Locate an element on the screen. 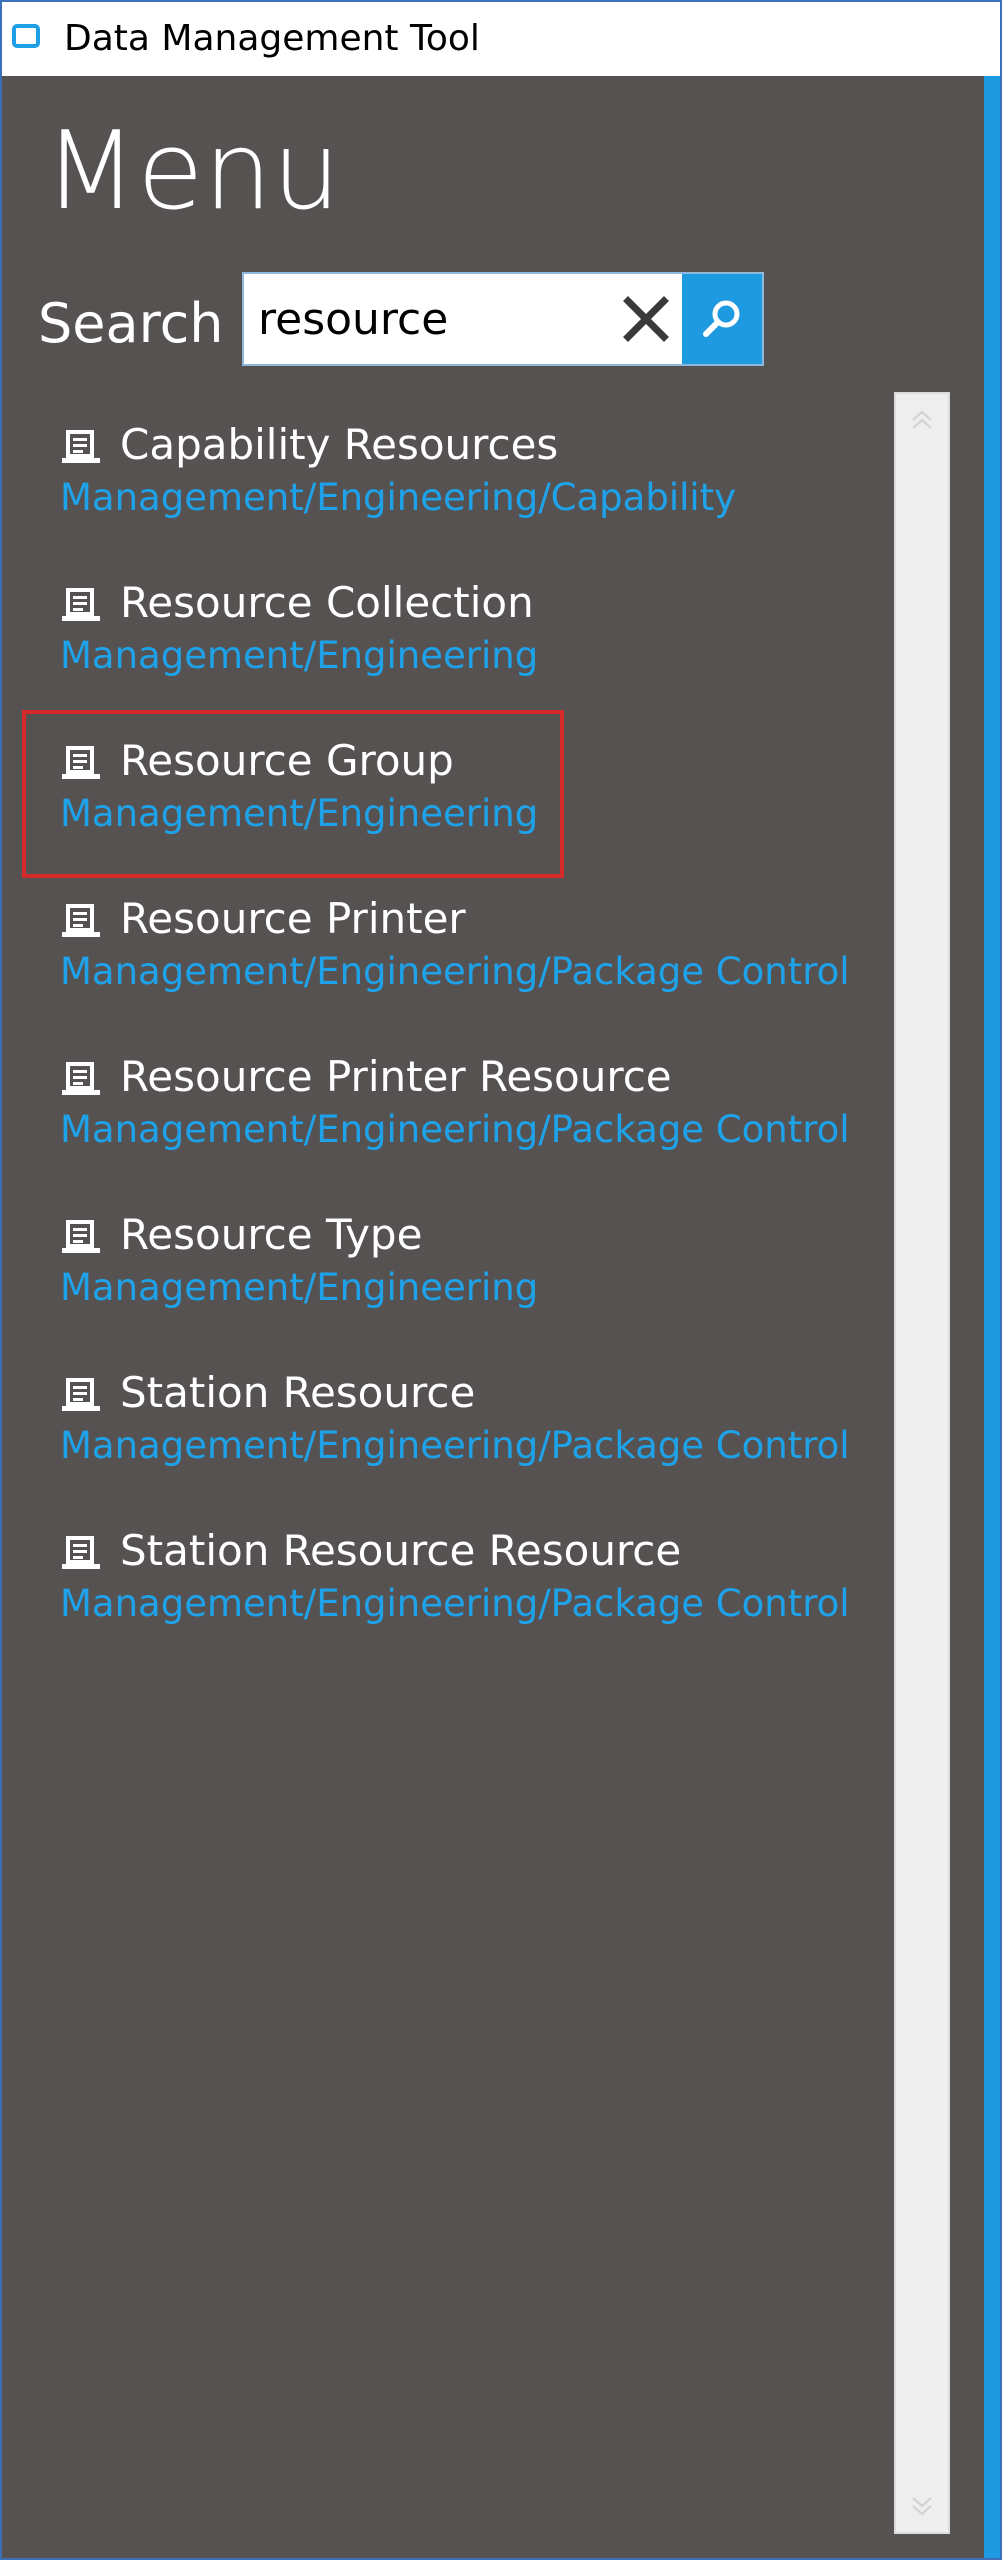  vertical-scrollbar is located at coordinates (922, 1463).